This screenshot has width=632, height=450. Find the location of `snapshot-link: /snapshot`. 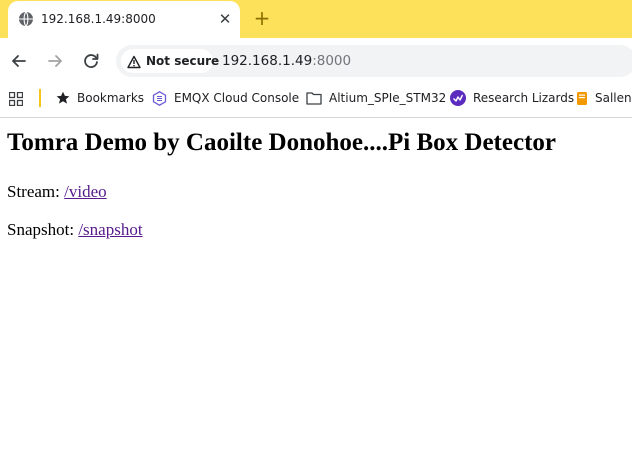

snapshot-link: /snapshot is located at coordinates (110, 229).